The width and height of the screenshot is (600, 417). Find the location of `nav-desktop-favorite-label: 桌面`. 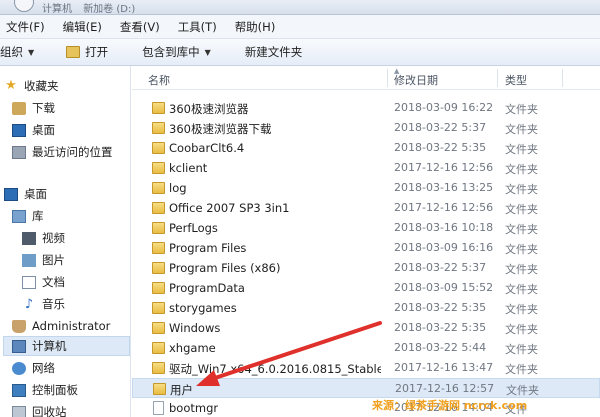

nav-desktop-favorite-label: 桌面 is located at coordinates (43, 130).